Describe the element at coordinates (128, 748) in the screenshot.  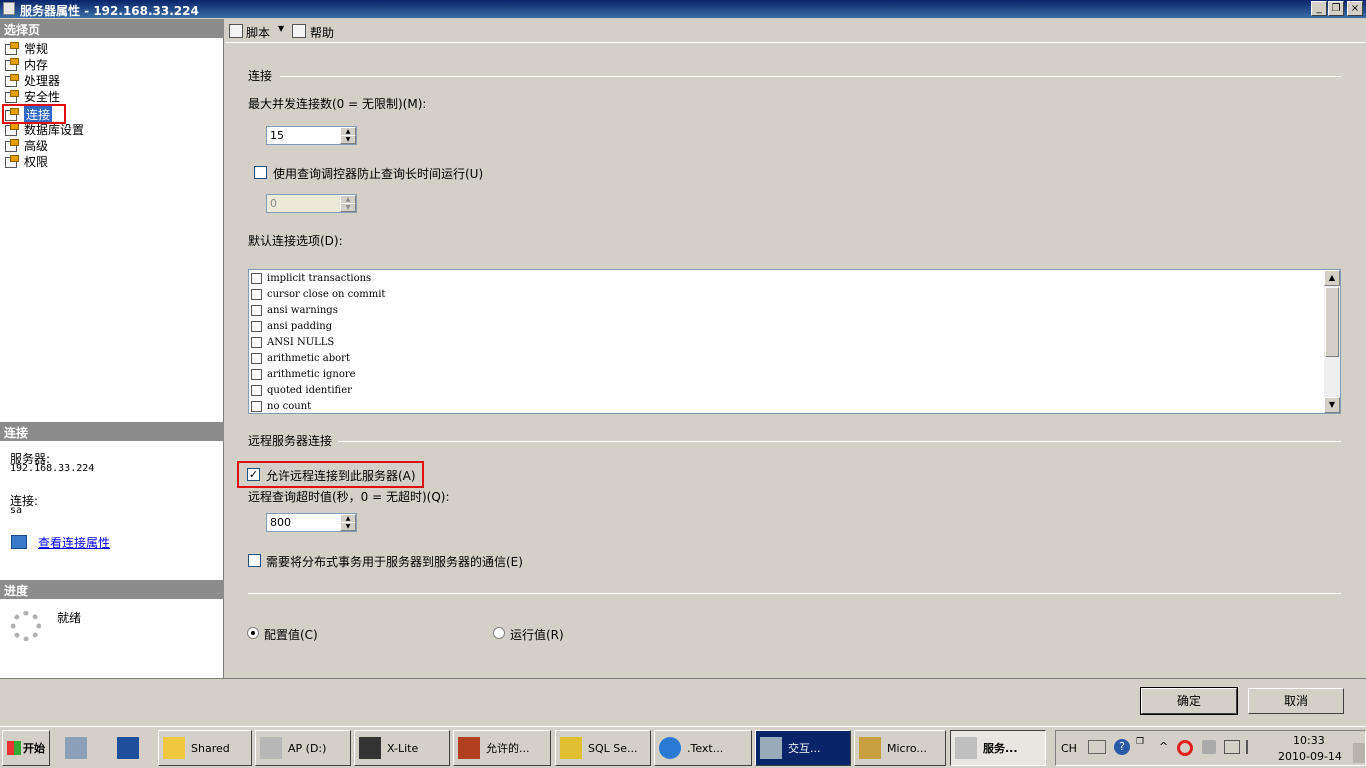
I see `powershell-icon` at that location.